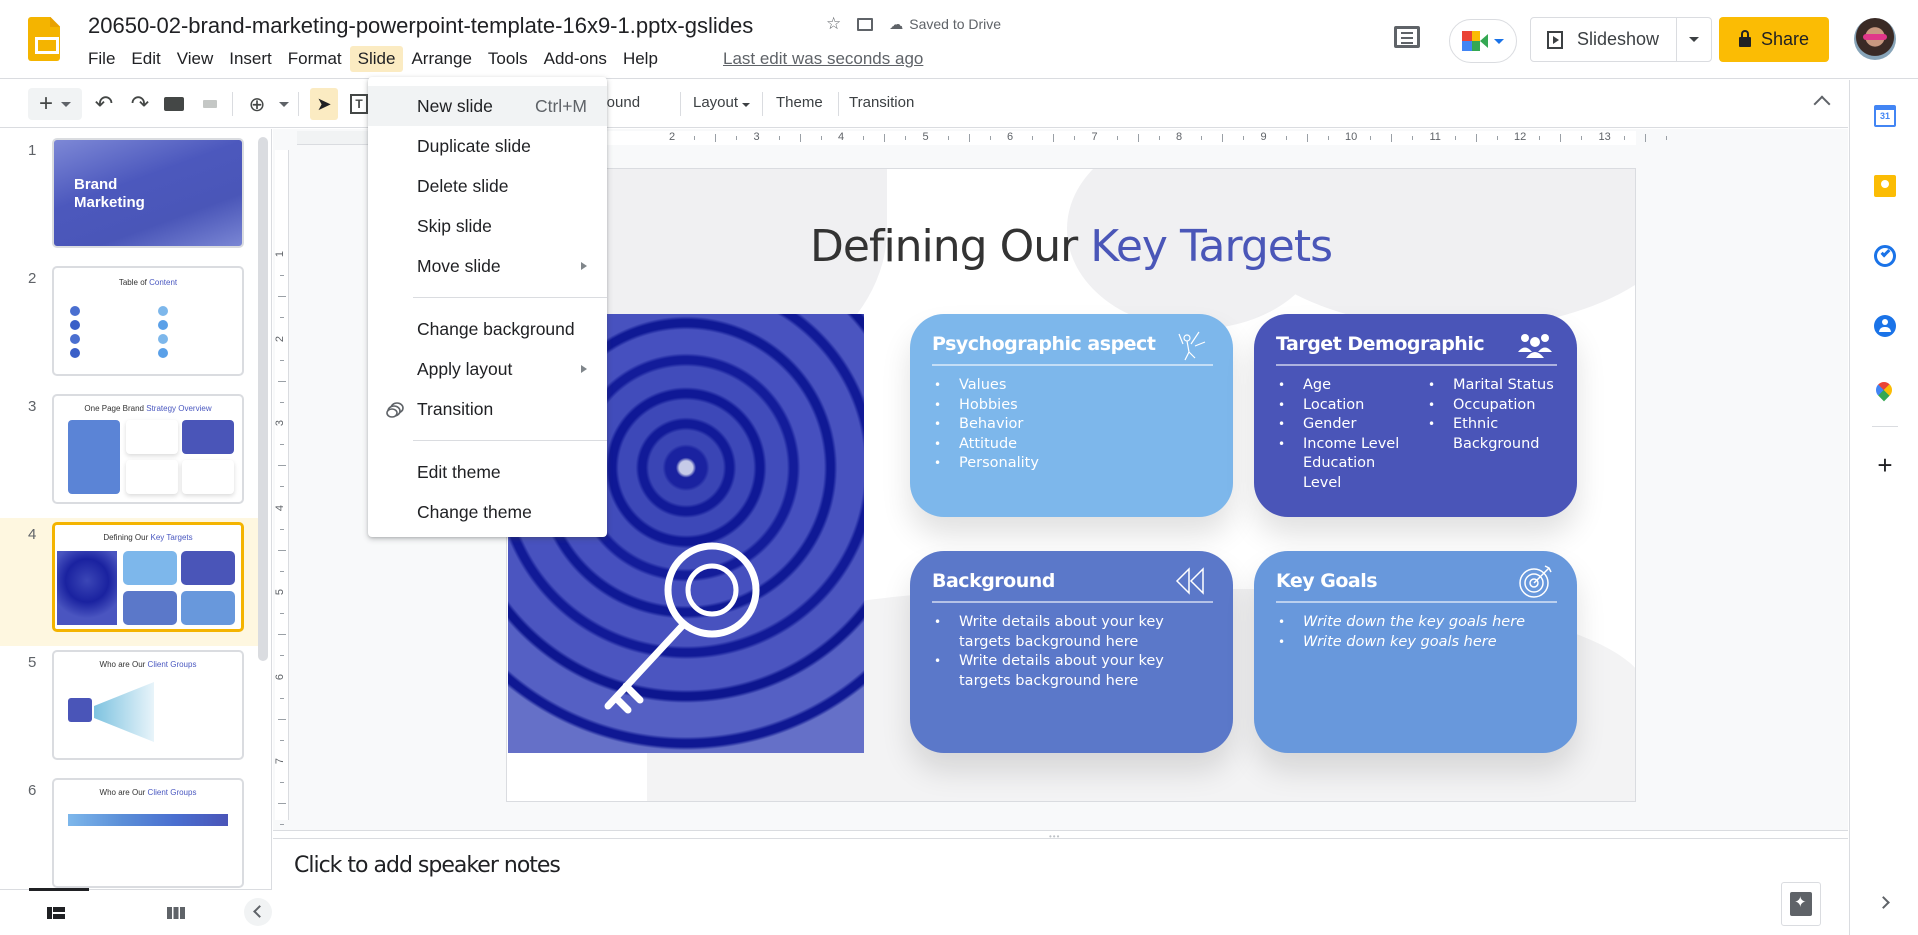 The height and width of the screenshot is (935, 1918). What do you see at coordinates (487, 512) in the screenshot?
I see `menu-item-change-theme: Change theme` at bounding box center [487, 512].